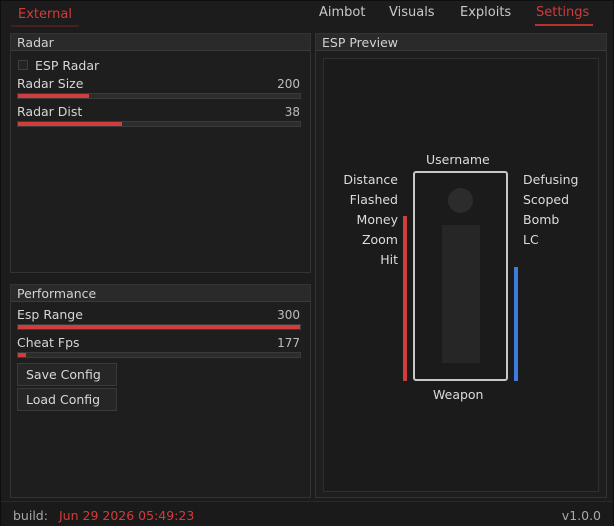 This screenshot has height=526, width=614. I want to click on cheat-fps-slider-fill, so click(22, 355).